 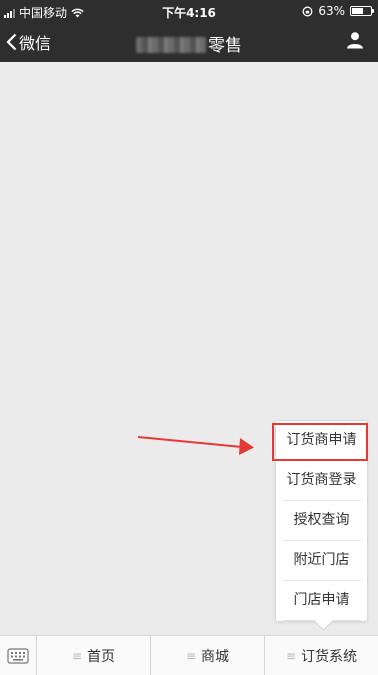 What do you see at coordinates (321, 521) in the screenshot?
I see `menu-item-authorization-query: 授权查询` at bounding box center [321, 521].